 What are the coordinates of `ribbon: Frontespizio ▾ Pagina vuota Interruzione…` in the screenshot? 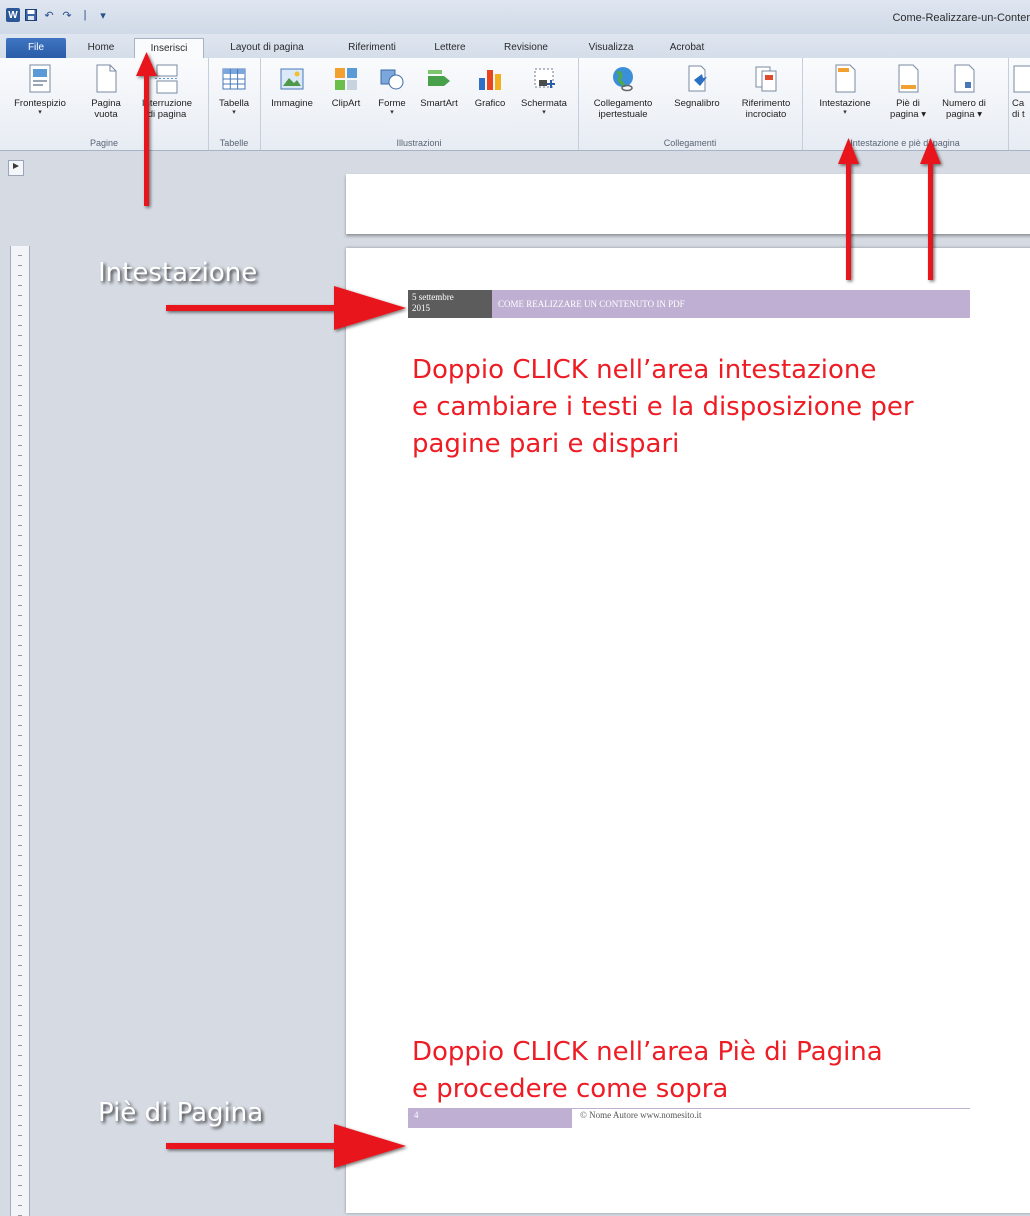 It's located at (515, 104).